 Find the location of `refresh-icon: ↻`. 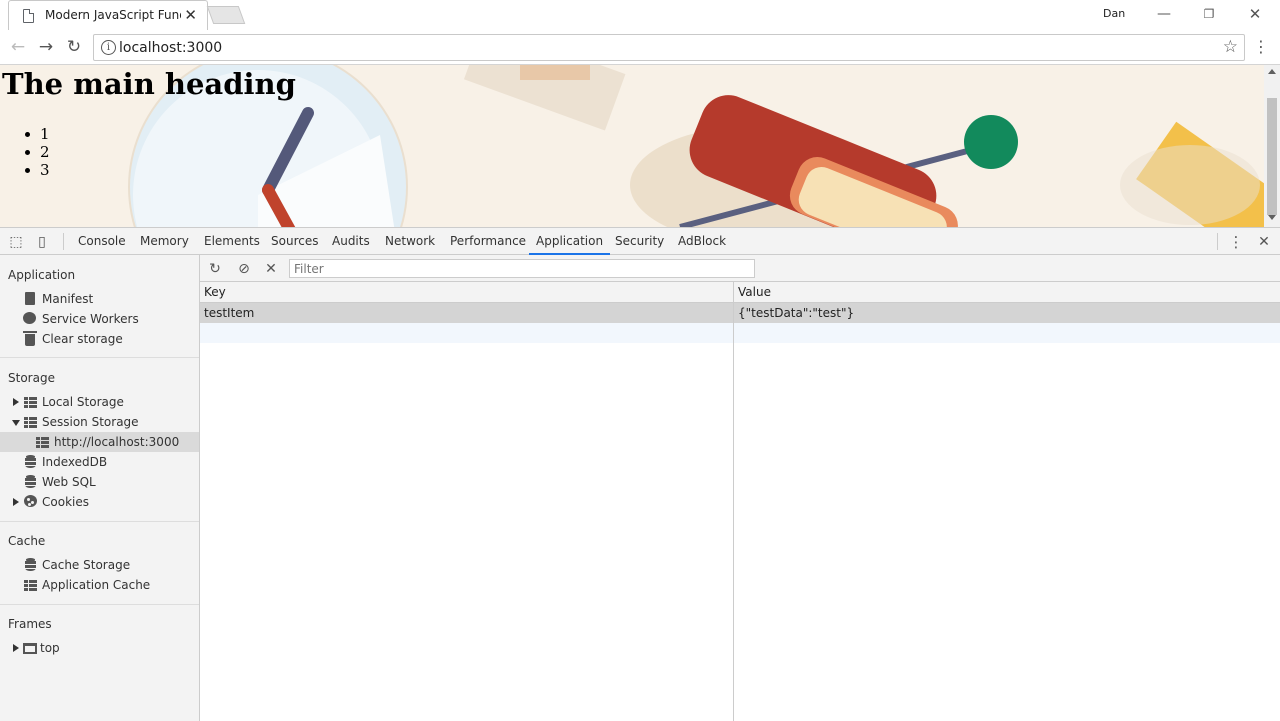

refresh-icon: ↻ is located at coordinates (215, 269).